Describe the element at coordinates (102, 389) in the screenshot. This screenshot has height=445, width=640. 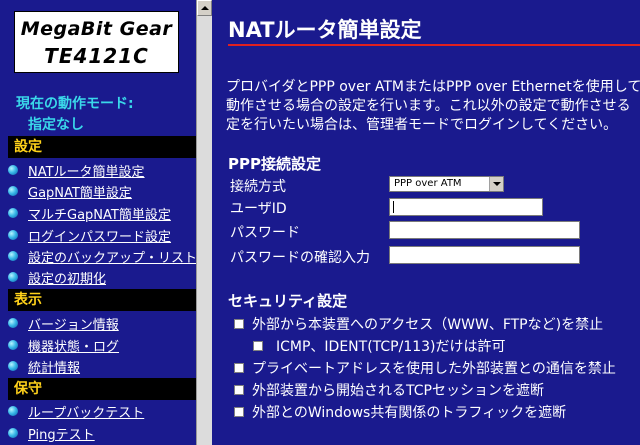
I see `nav-section-maintenance: 保守` at that location.